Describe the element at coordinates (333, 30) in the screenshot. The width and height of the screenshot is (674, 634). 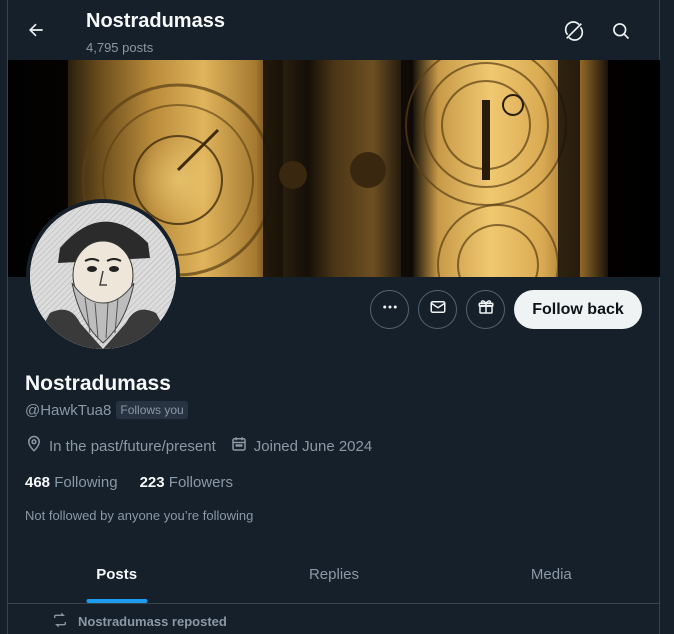
I see `profile-header-bar: Nostradumass 4,795 posts` at that location.